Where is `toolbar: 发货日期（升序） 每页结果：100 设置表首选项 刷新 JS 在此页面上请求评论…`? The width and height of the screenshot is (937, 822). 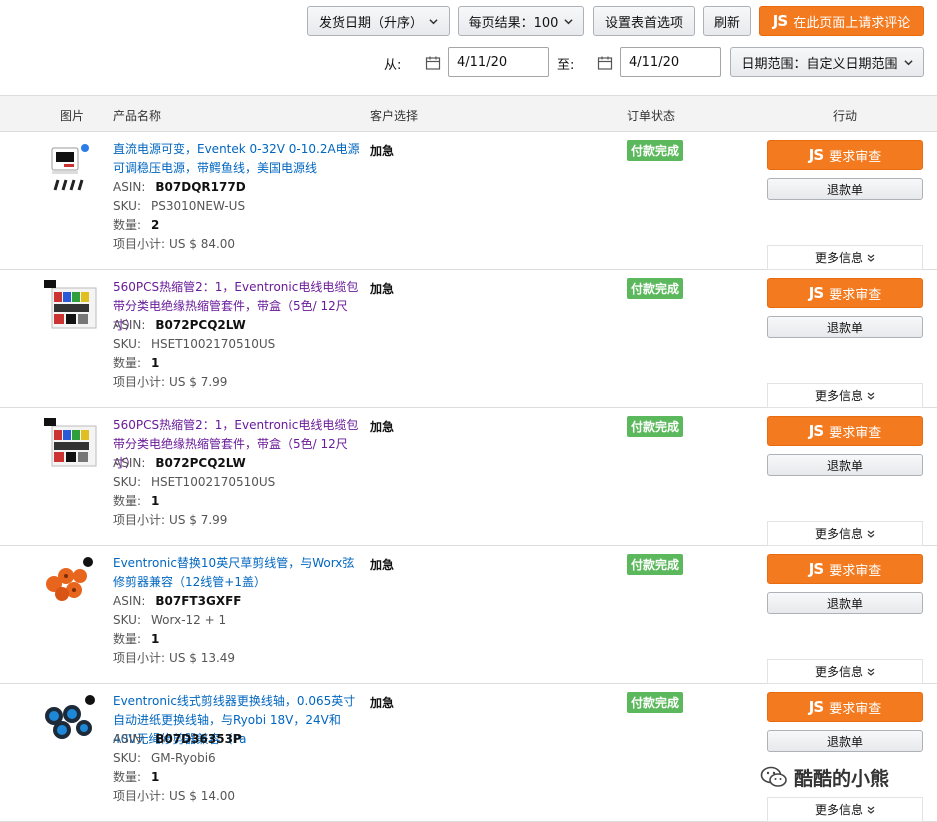 toolbar: 发货日期（升序） 每页结果：100 设置表首选项 刷新 JS 在此页面上请求评论… is located at coordinates (468, 46).